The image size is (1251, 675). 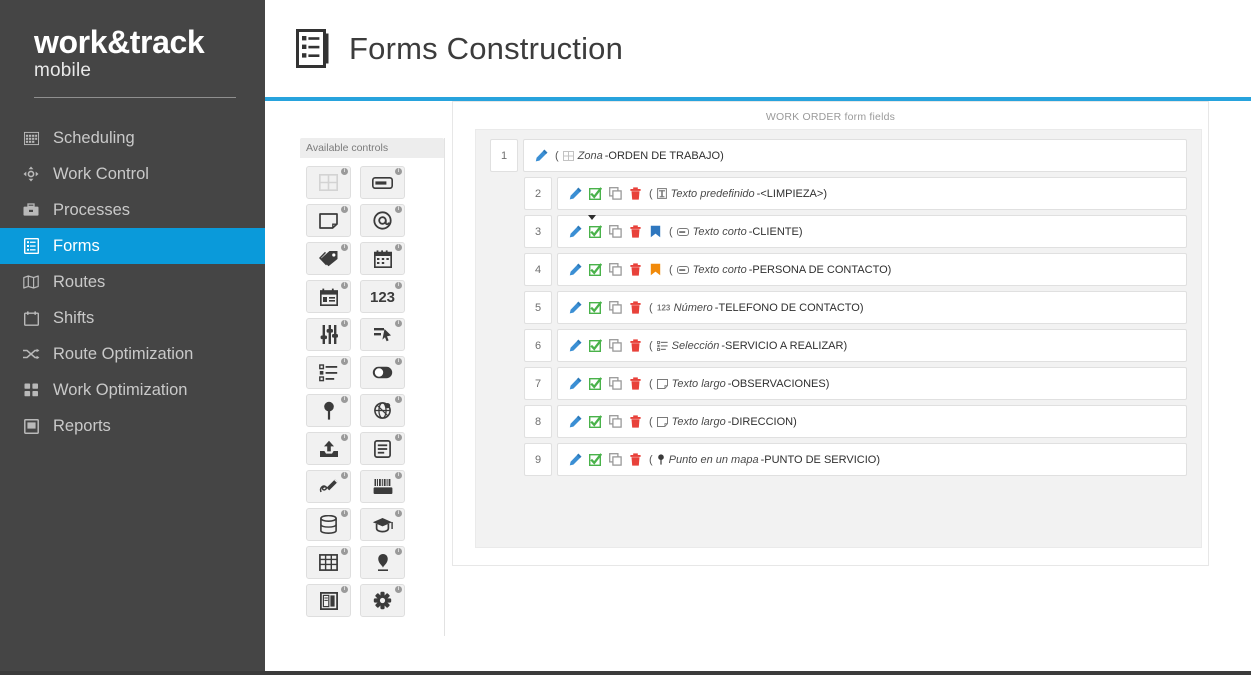 What do you see at coordinates (655, 270) in the screenshot?
I see `bookmark-orange-icon` at bounding box center [655, 270].